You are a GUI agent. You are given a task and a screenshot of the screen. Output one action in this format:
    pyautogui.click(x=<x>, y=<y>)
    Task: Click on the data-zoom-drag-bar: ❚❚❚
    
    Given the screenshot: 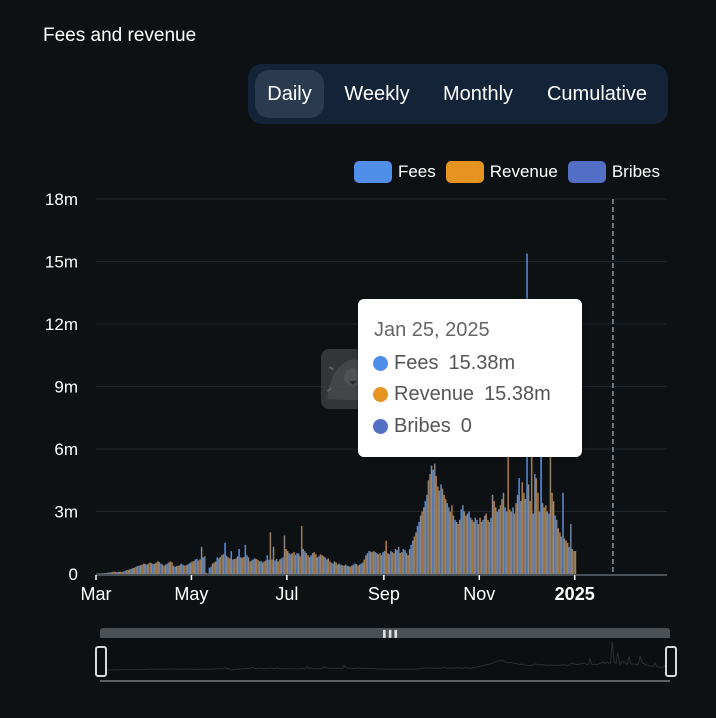 What is the action you would take?
    pyautogui.click(x=385, y=633)
    